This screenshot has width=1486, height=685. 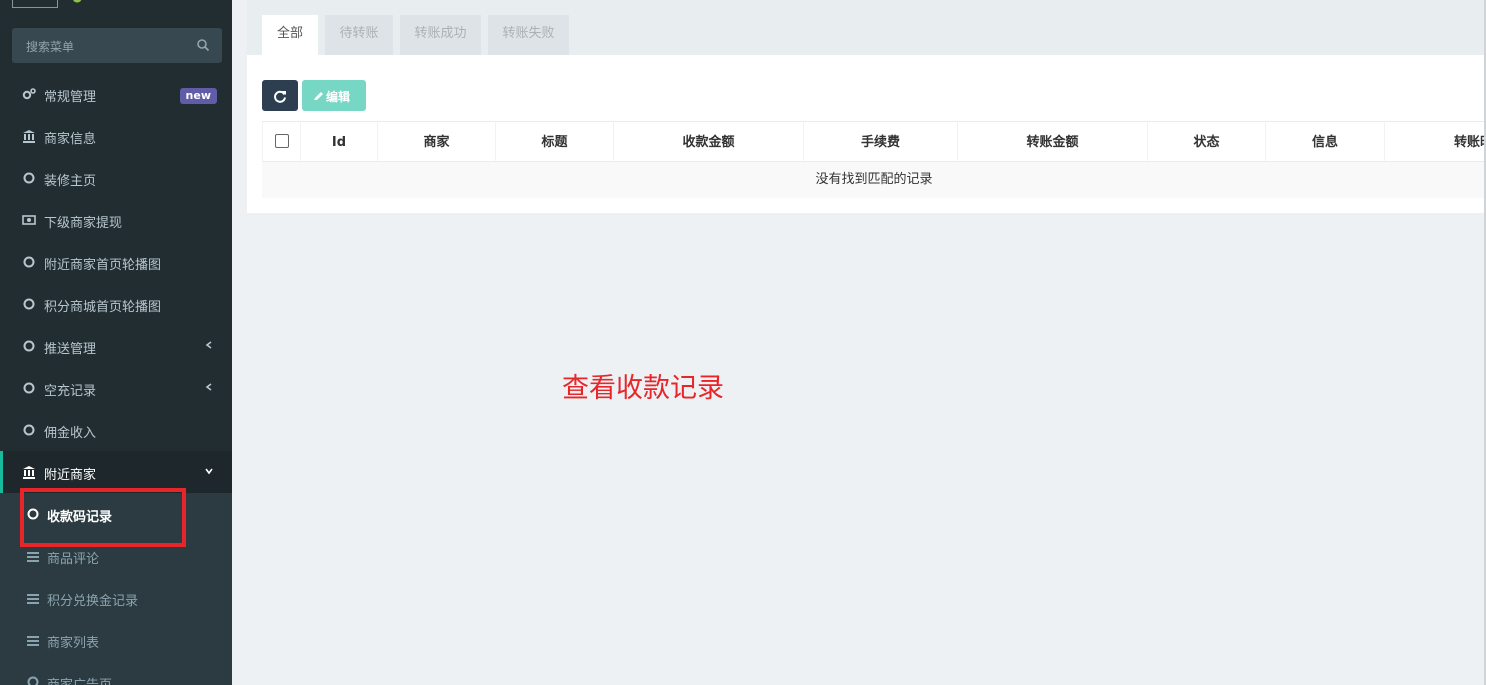 I want to click on logo, so click(x=35, y=4).